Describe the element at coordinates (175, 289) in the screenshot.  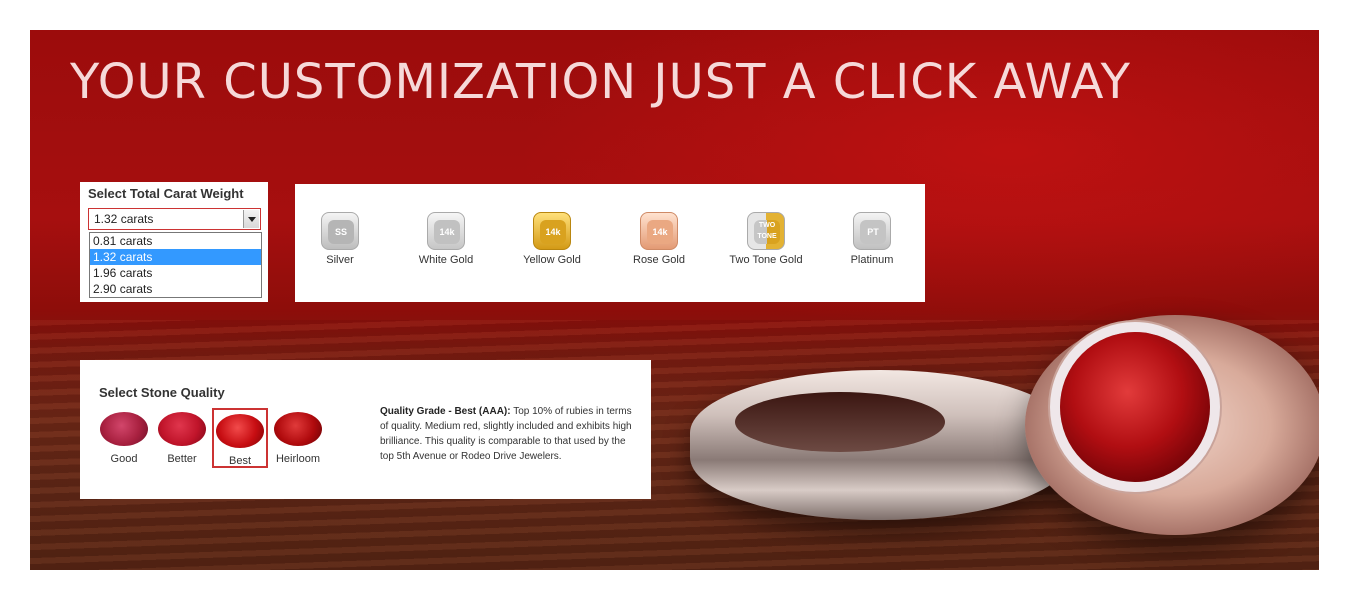
I see `carat-option: 2.90 carats` at that location.